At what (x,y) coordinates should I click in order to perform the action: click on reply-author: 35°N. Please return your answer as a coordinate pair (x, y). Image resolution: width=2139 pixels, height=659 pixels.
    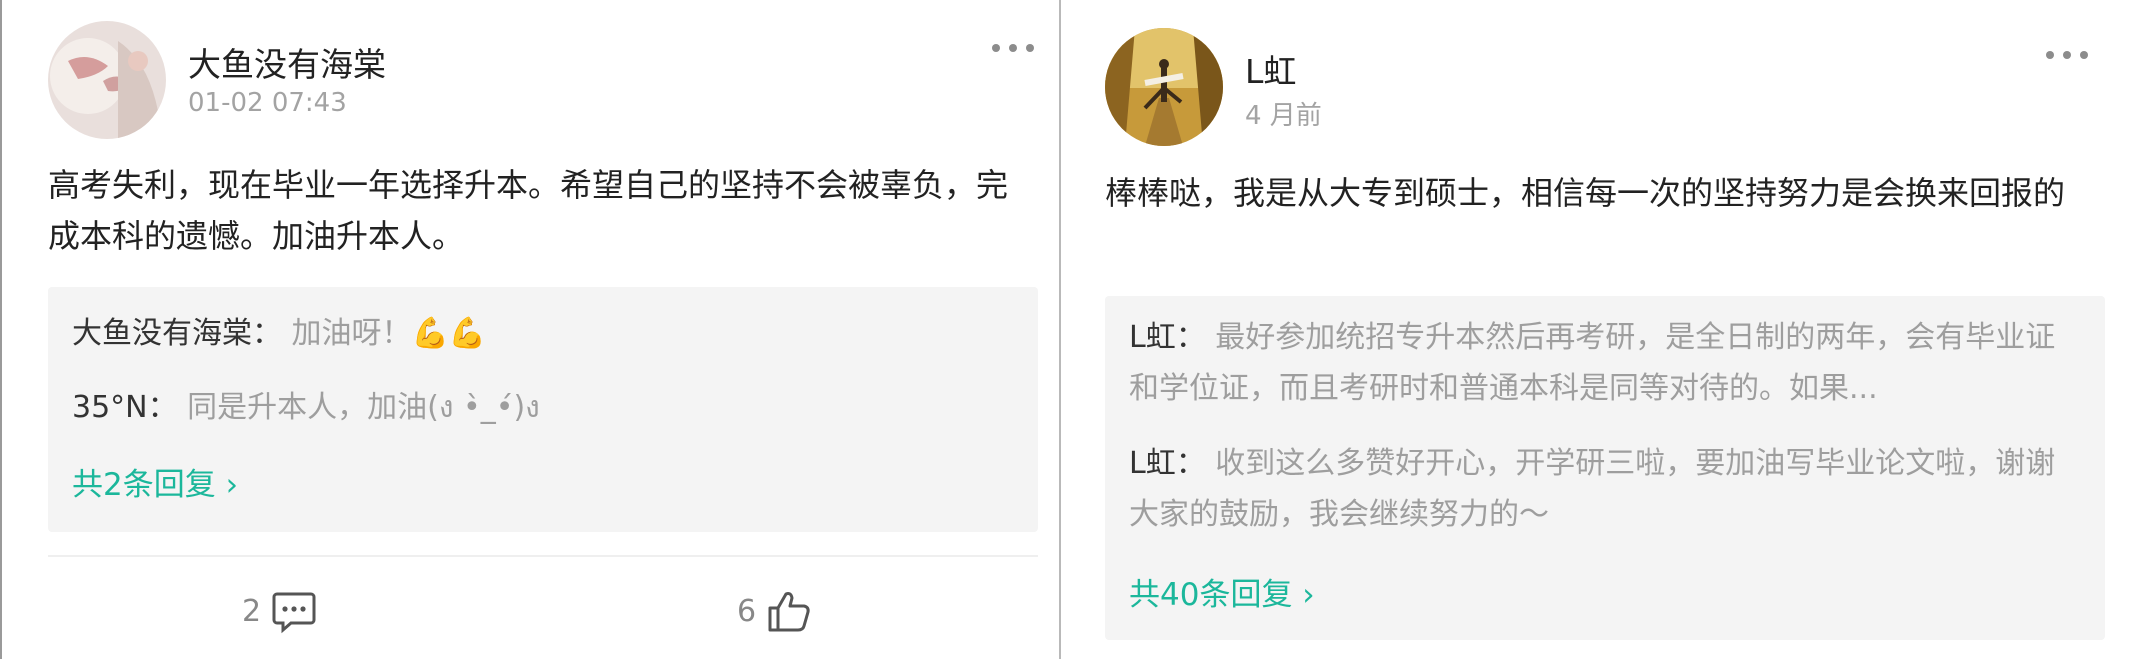
    Looking at the image, I should click on (110, 407).